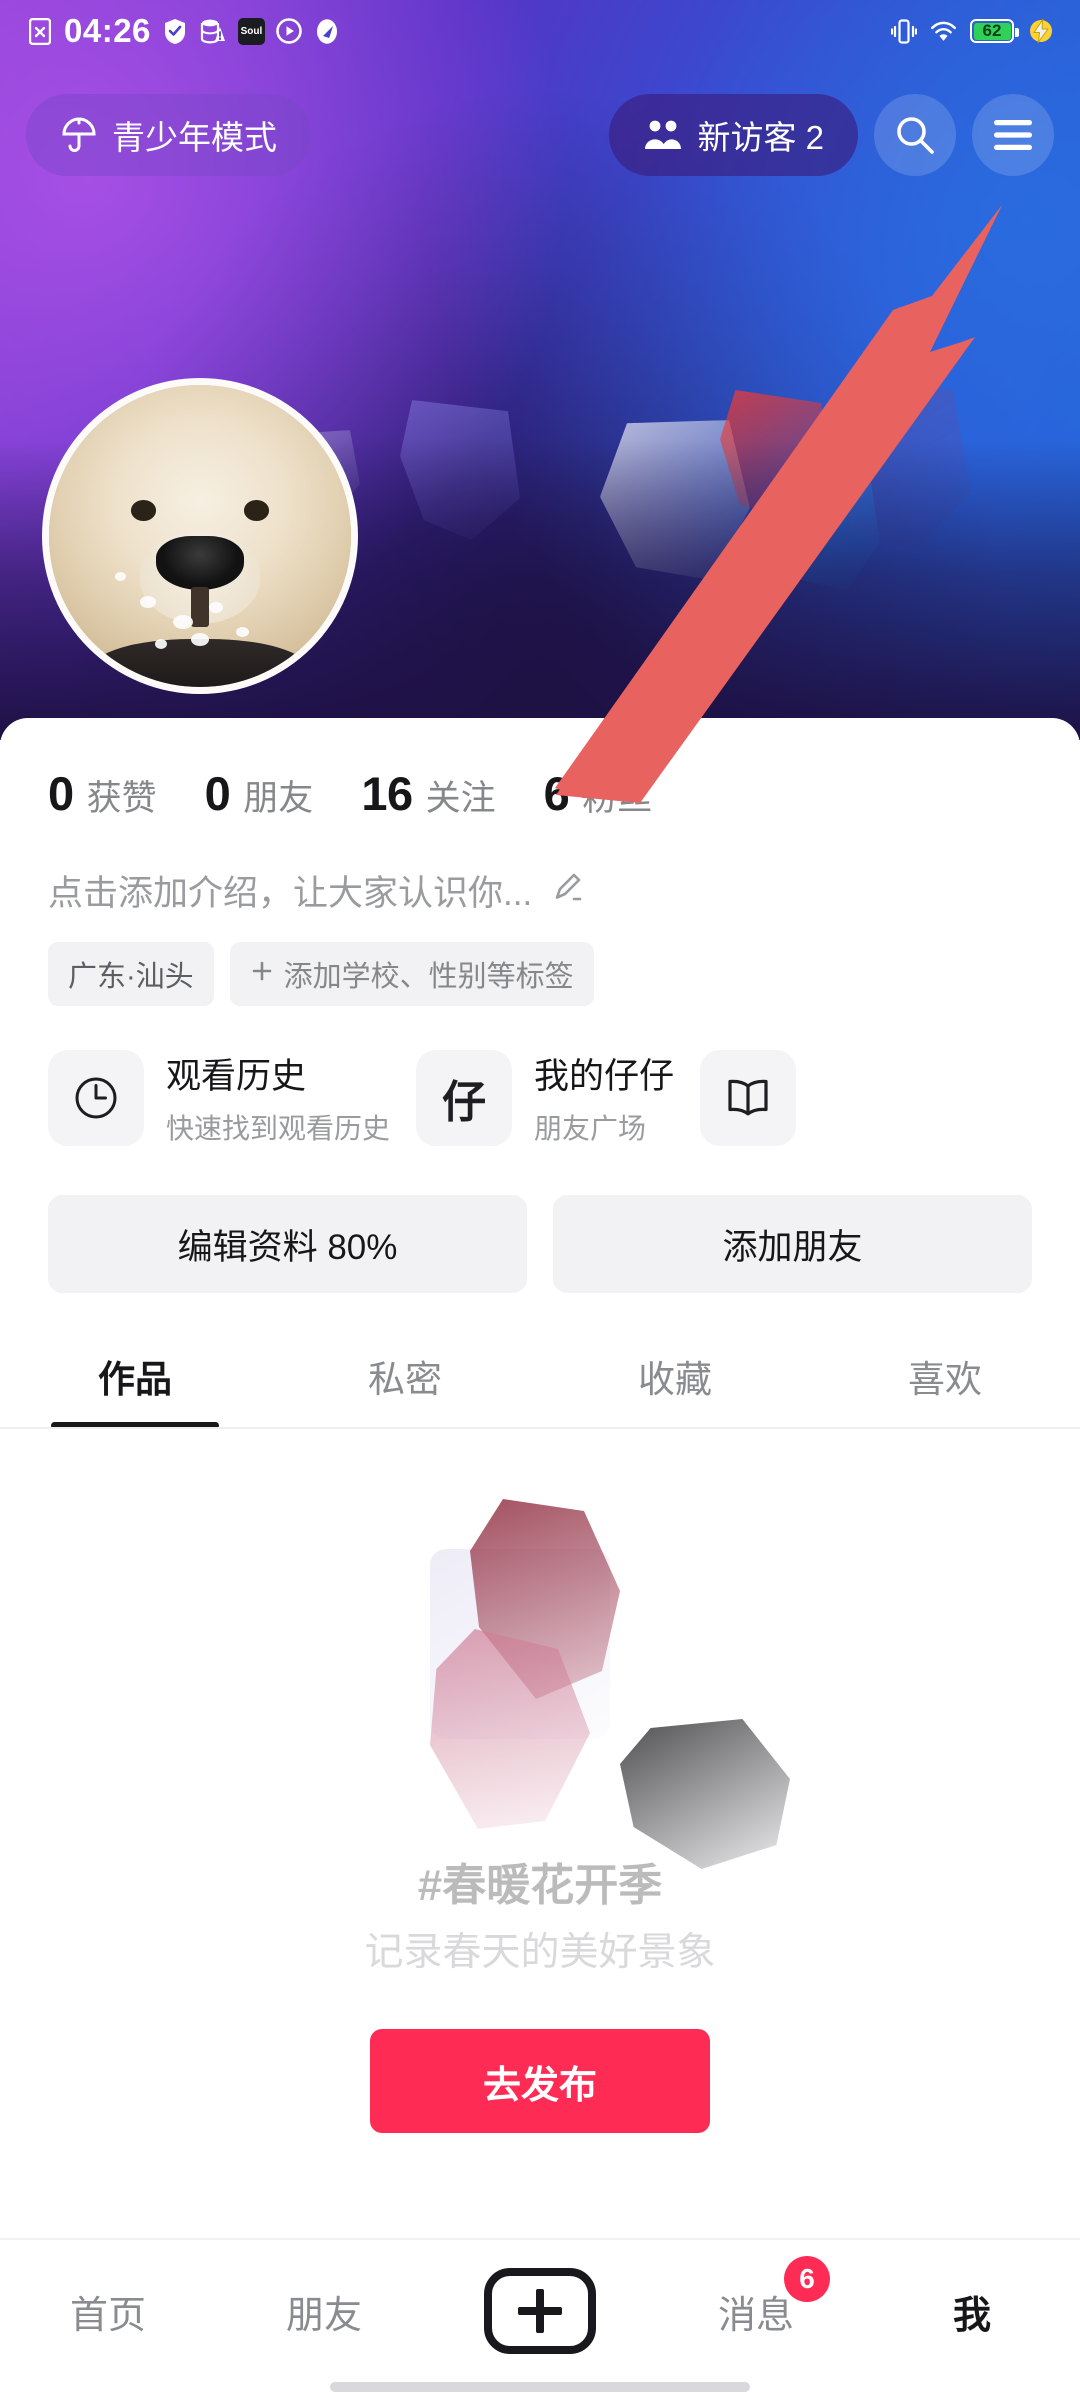  I want to click on quick-card-title: 观看历史, so click(236, 1076).